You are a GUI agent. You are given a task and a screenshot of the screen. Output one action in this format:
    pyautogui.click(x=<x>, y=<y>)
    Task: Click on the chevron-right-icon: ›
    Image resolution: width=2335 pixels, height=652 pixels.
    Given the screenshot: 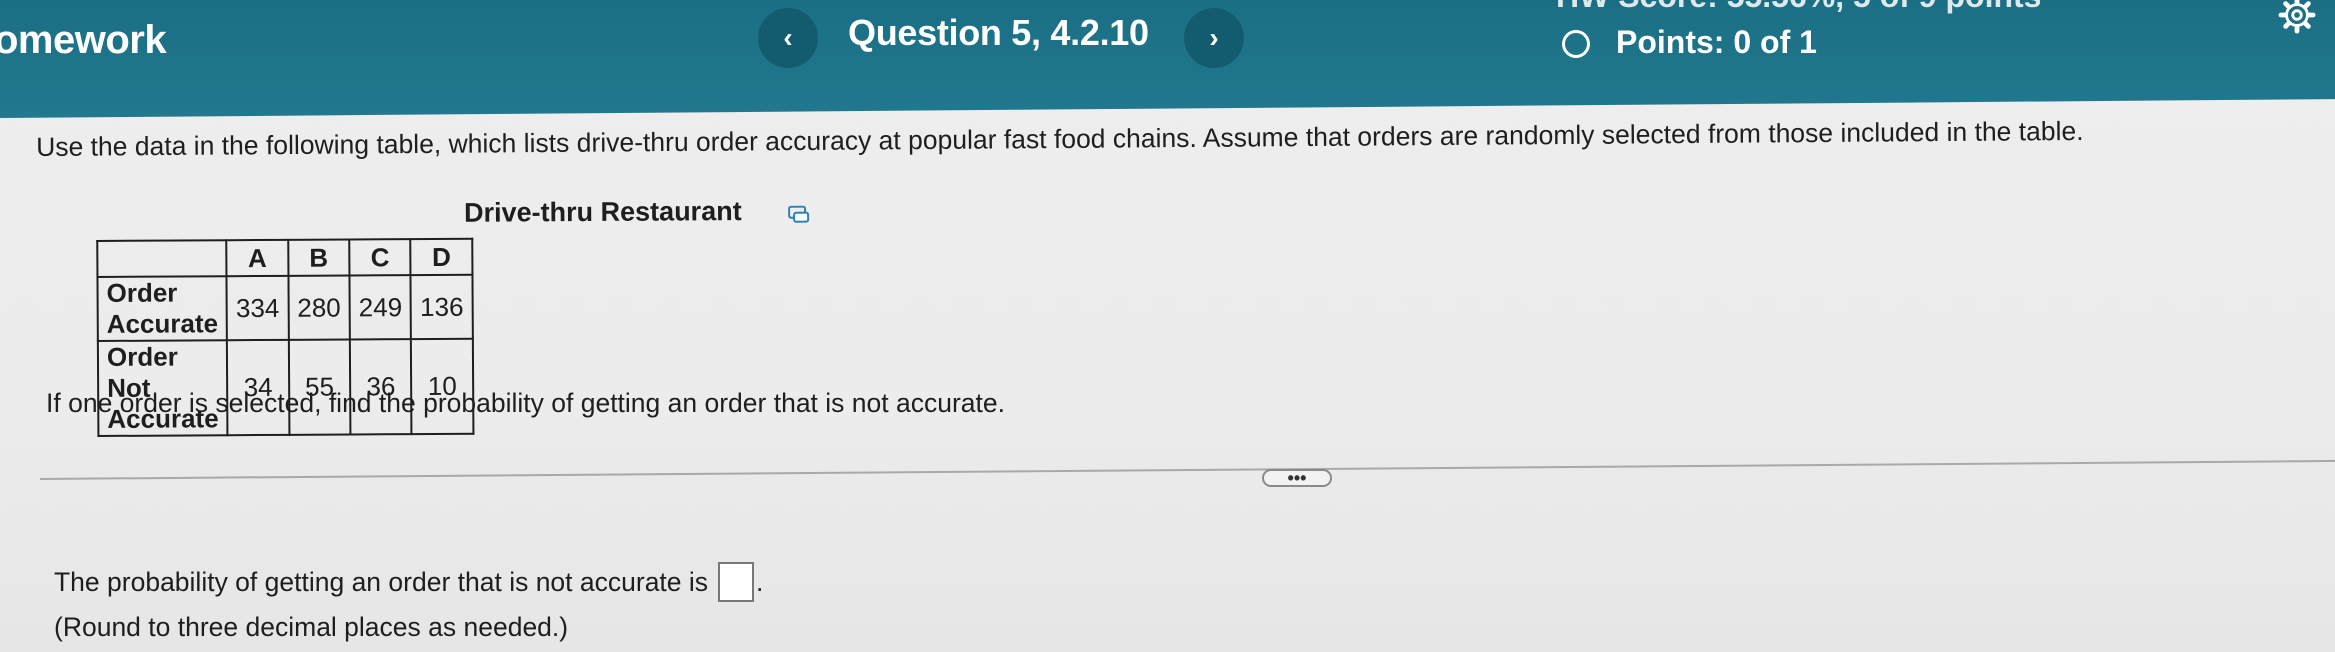 What is the action you would take?
    pyautogui.click(x=1214, y=37)
    